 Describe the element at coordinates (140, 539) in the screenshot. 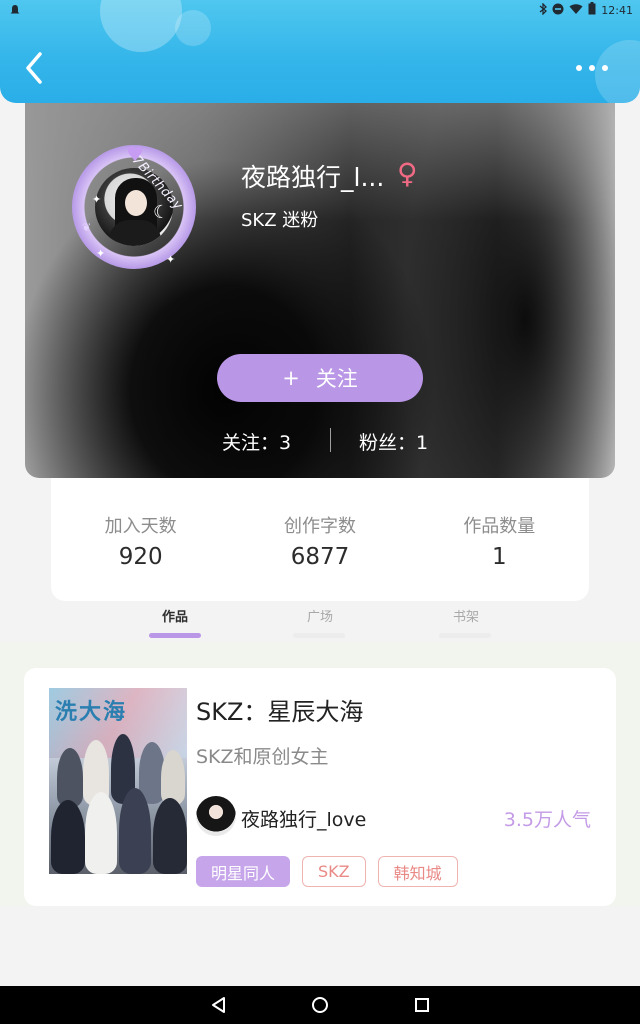

I see `stat-join-days: 加入天数 920` at that location.